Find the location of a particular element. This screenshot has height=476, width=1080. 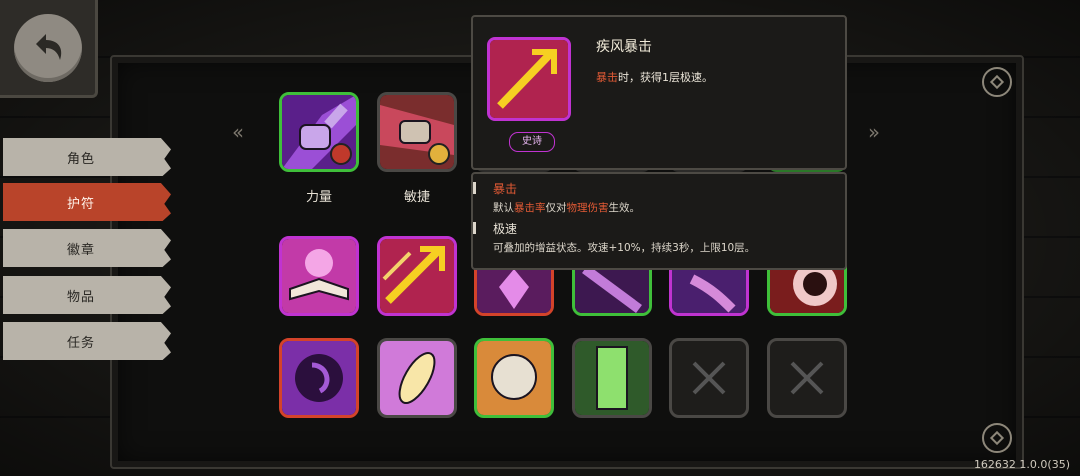

charm-slot-void is located at coordinates (319, 378).